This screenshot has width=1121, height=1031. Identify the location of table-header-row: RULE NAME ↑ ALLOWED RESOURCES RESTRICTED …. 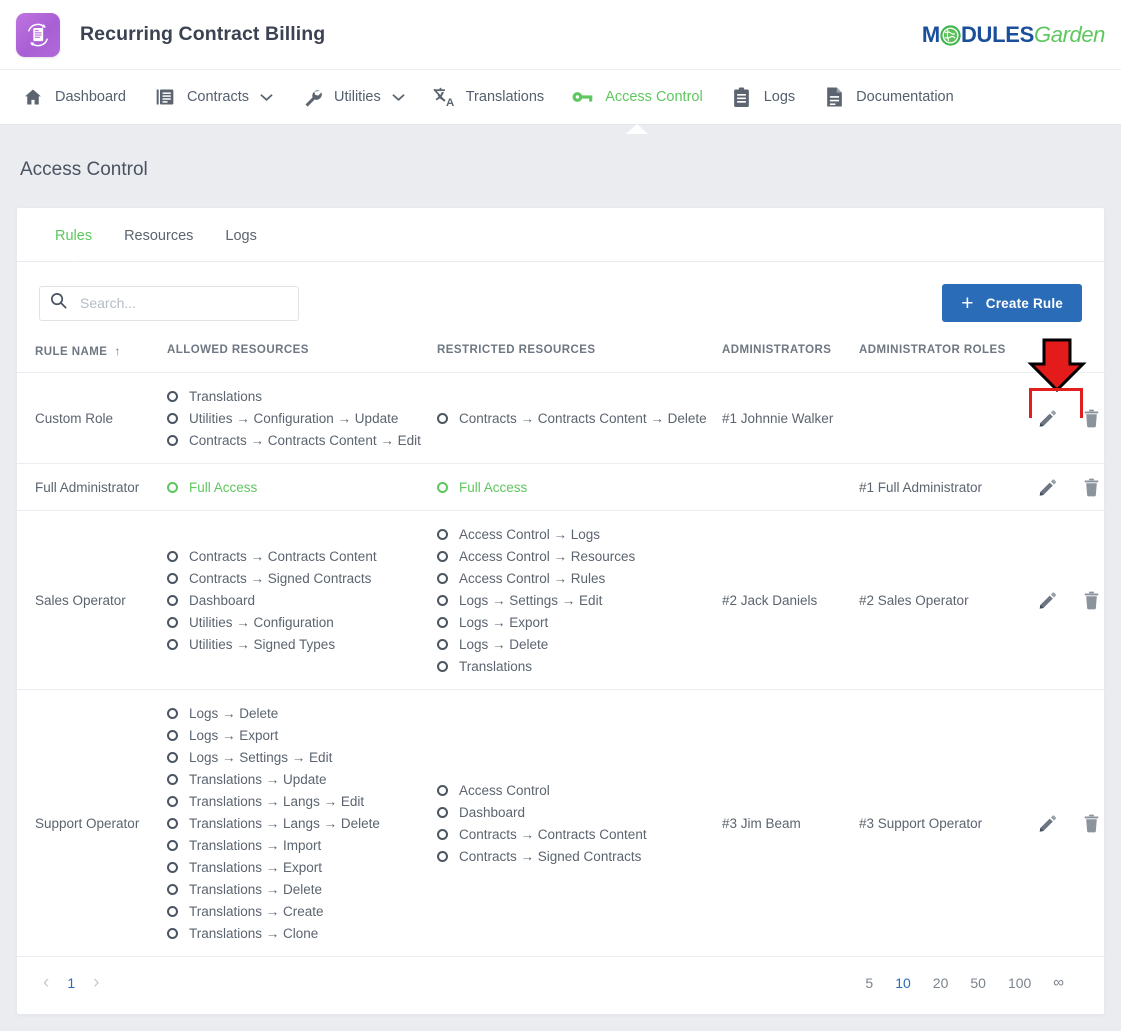
(569, 353).